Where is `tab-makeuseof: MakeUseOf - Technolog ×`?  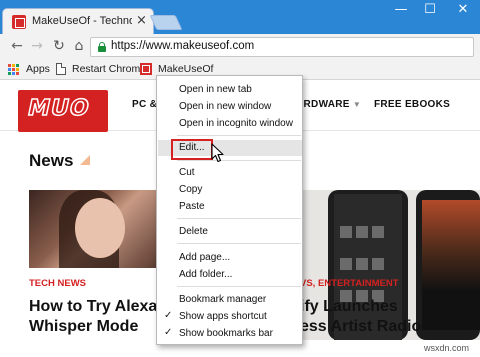 tab-makeuseof: MakeUseOf - Technolog × is located at coordinates (78, 21).